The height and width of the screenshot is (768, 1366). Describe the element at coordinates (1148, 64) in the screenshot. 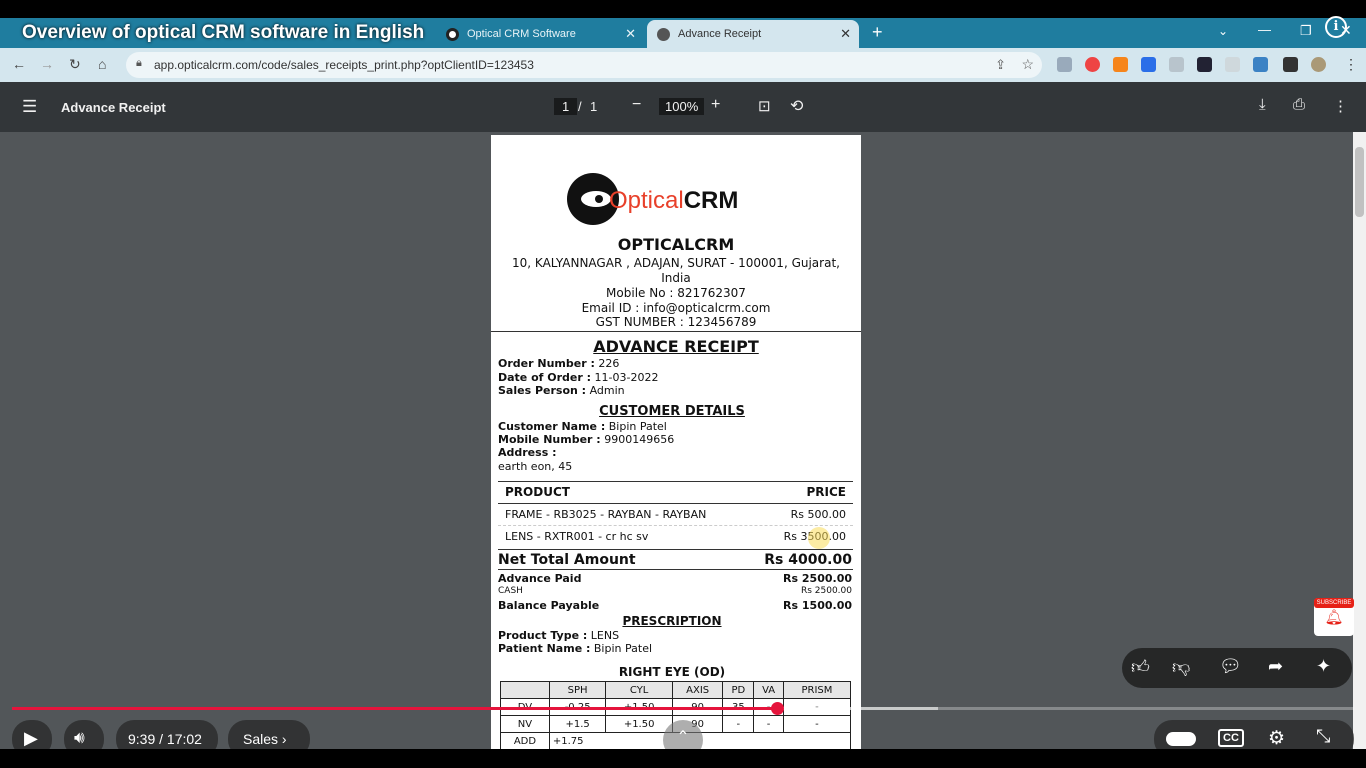

I see `extension-a-icon` at that location.